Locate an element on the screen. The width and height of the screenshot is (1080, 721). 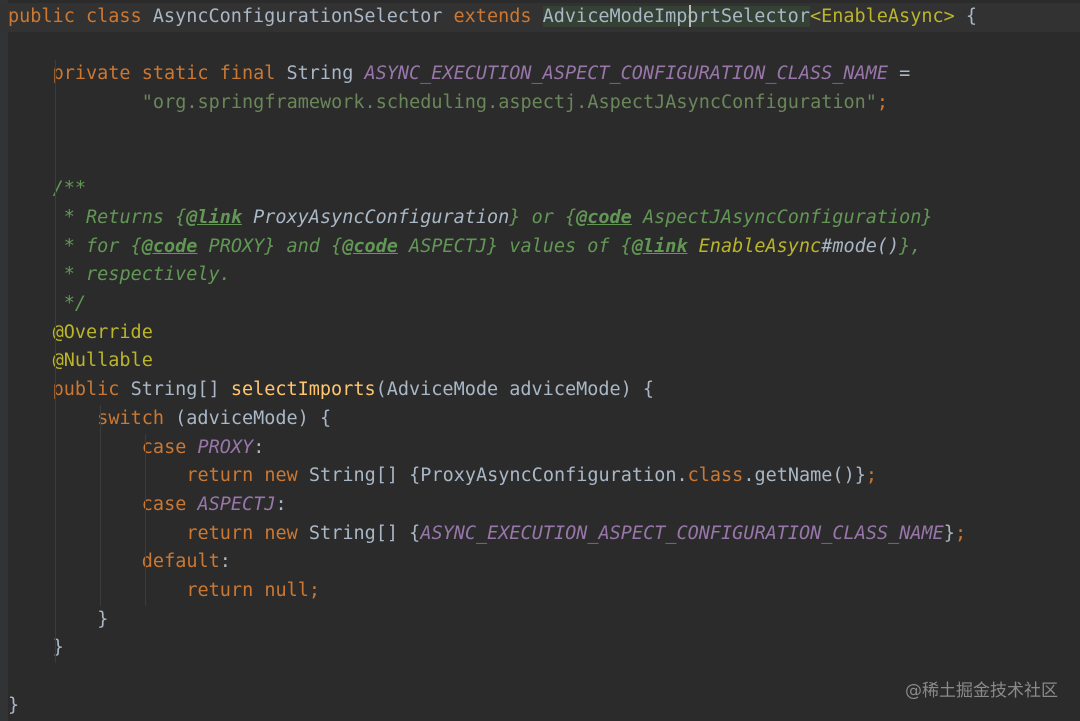
code-token: class is located at coordinates (715, 476).